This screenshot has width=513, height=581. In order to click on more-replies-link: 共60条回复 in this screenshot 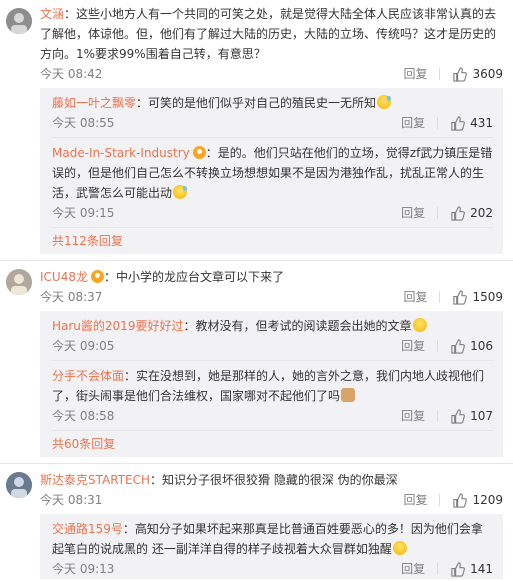, I will do `click(272, 443)`.